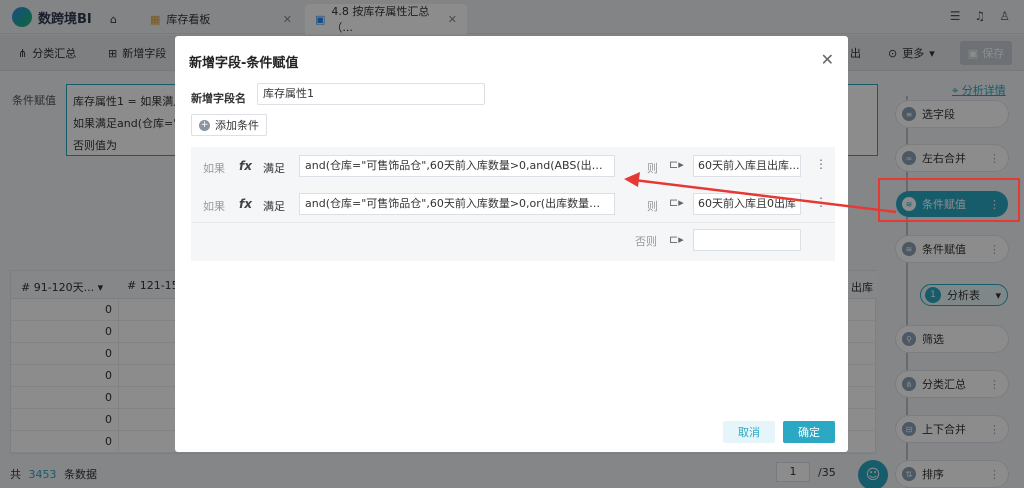  I want to click on annotation-arrow, so click(760, 193).